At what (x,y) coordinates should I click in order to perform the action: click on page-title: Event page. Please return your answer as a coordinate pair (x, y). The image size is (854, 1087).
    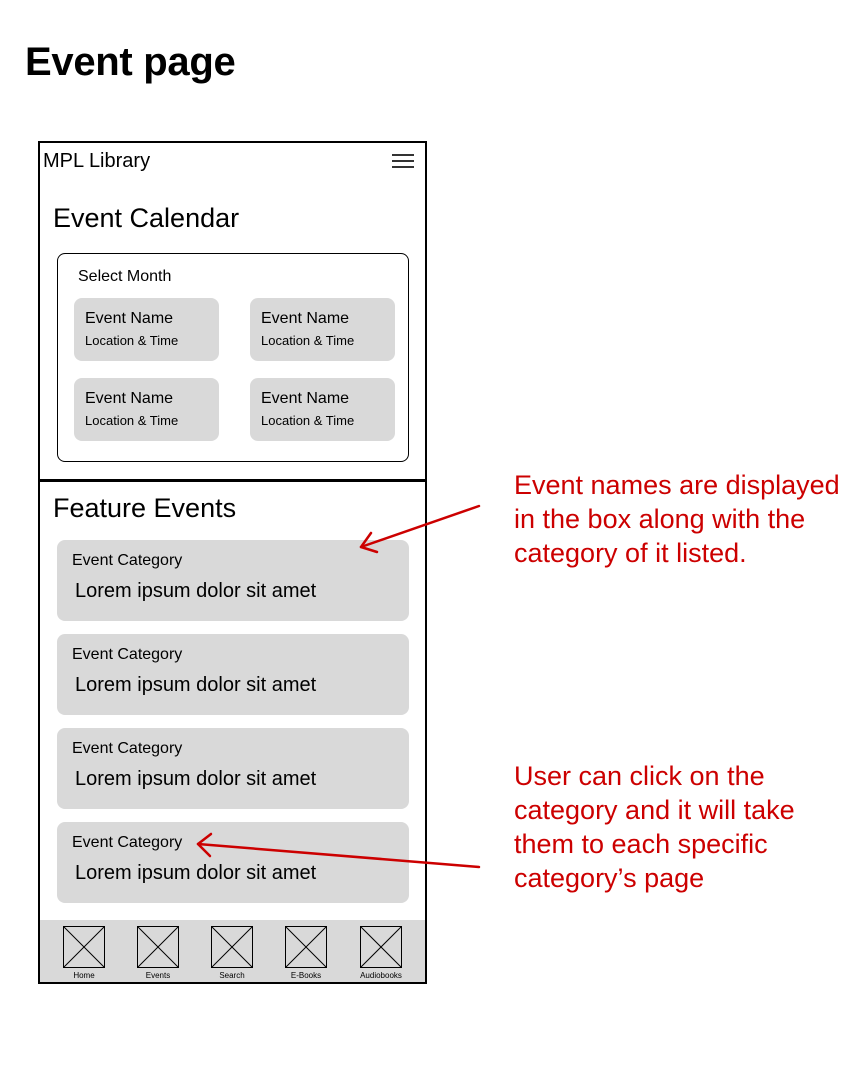
    Looking at the image, I should click on (130, 62).